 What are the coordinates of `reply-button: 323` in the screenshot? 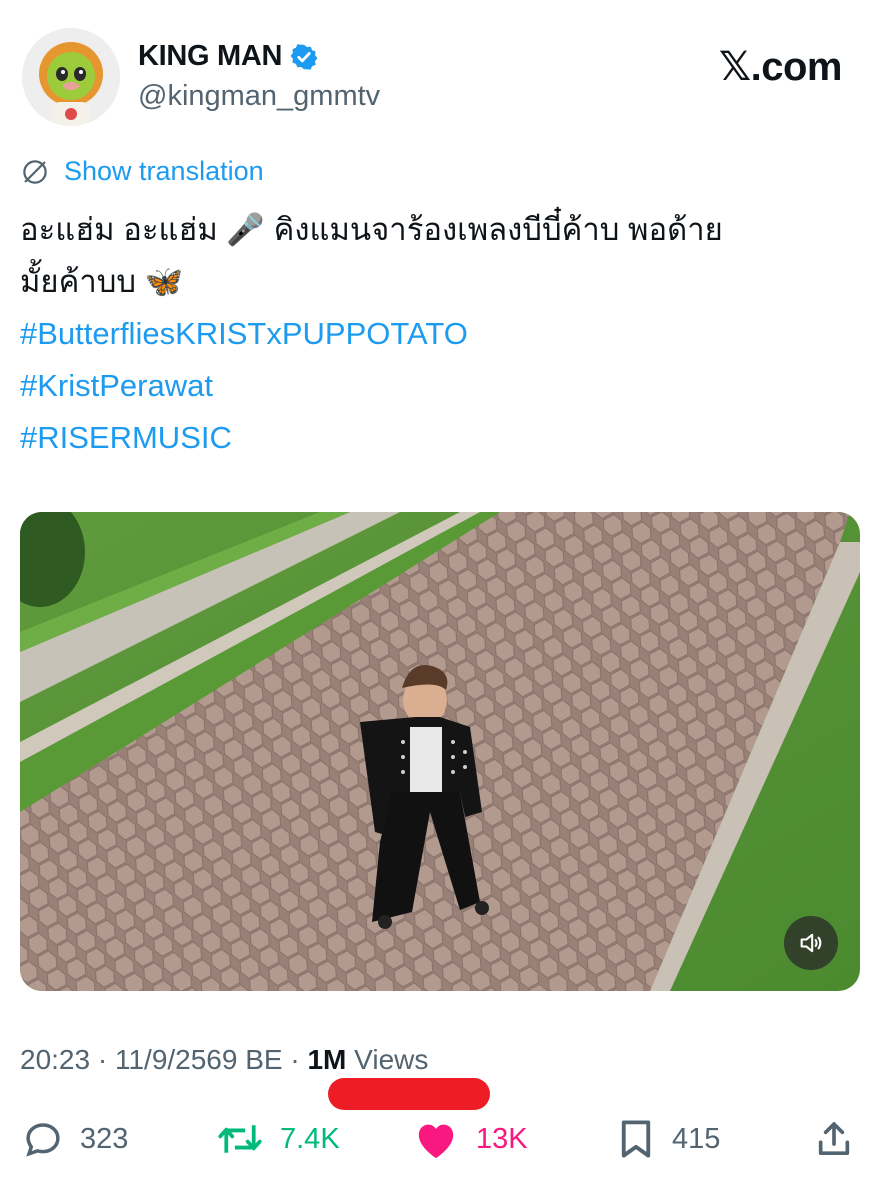 It's located at (75, 1139).